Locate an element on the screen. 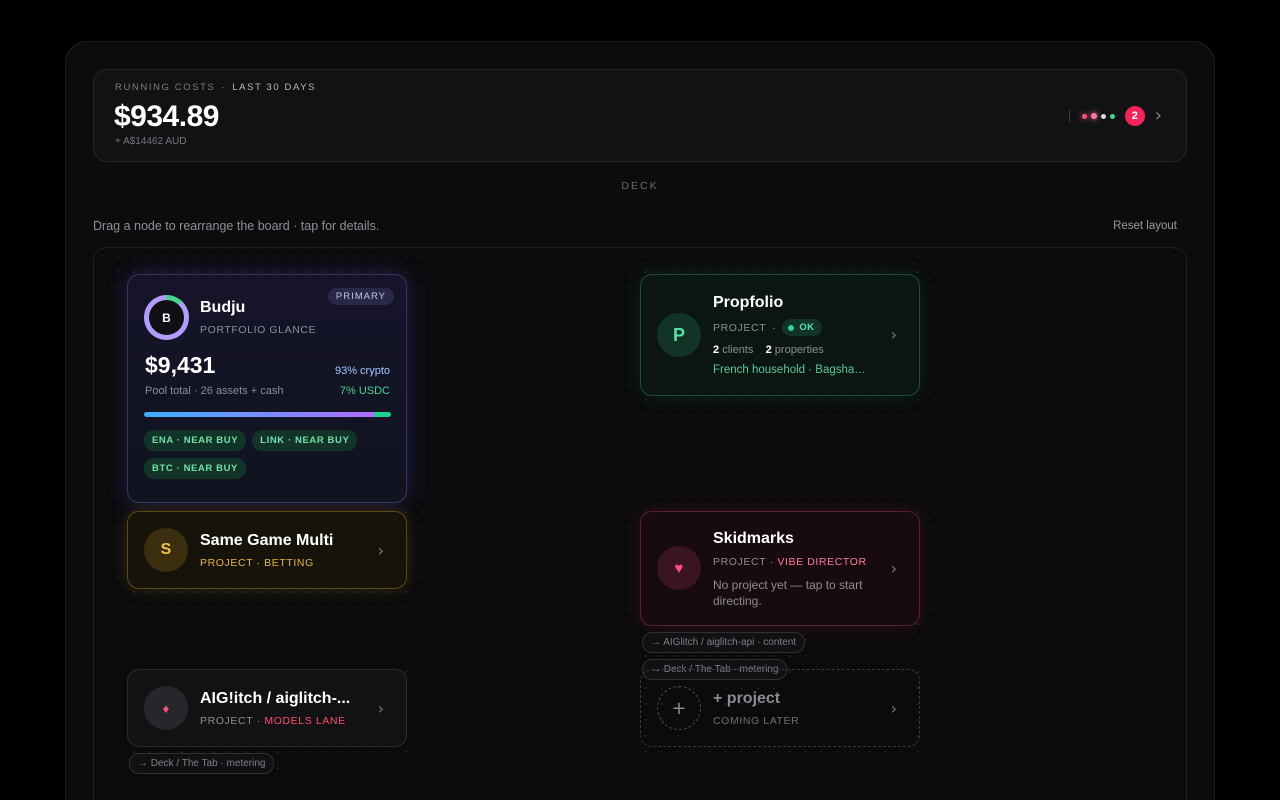  status-dots is located at coordinates (1098, 116).